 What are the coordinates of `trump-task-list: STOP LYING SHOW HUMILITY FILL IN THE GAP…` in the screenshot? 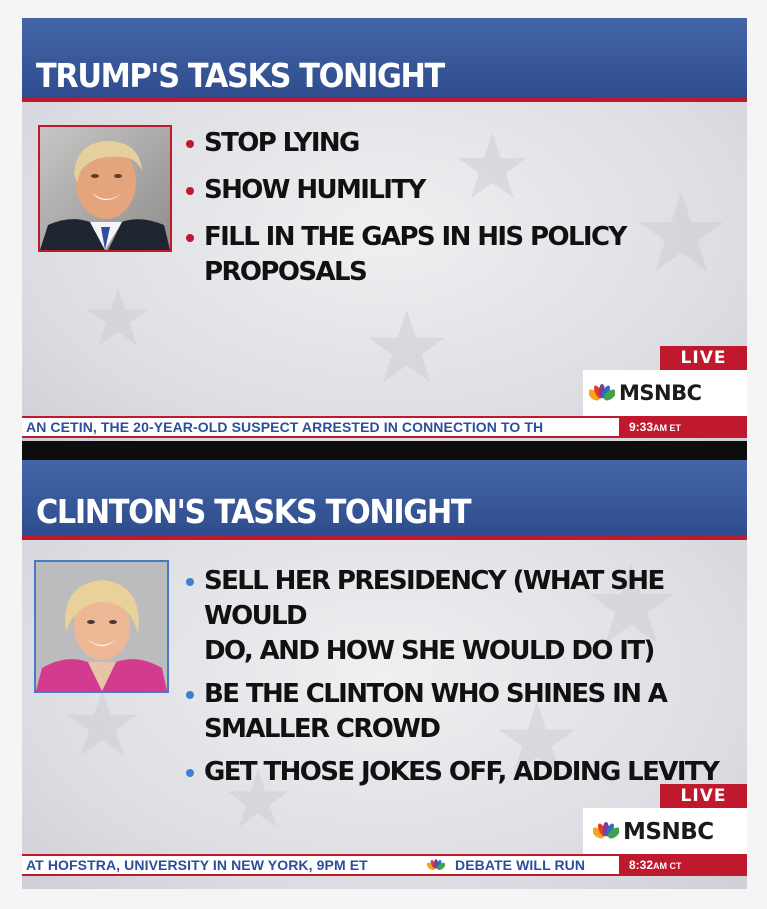 It's located at (406, 208).